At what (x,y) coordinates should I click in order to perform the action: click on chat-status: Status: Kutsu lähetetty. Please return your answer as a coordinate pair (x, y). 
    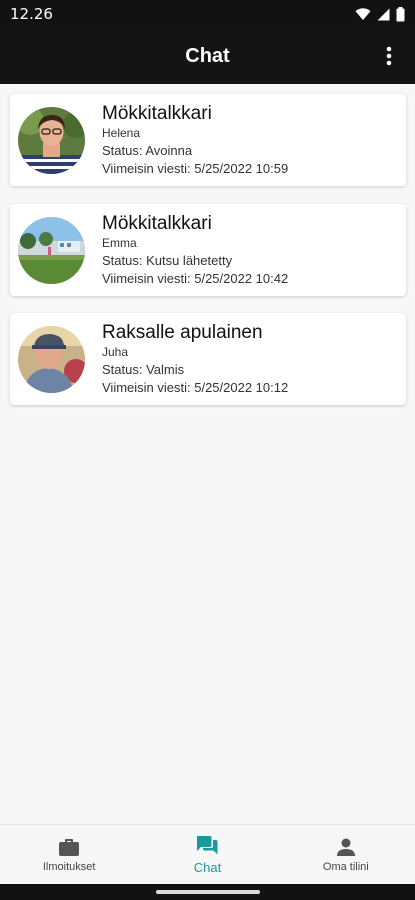
    Looking at the image, I should click on (167, 260).